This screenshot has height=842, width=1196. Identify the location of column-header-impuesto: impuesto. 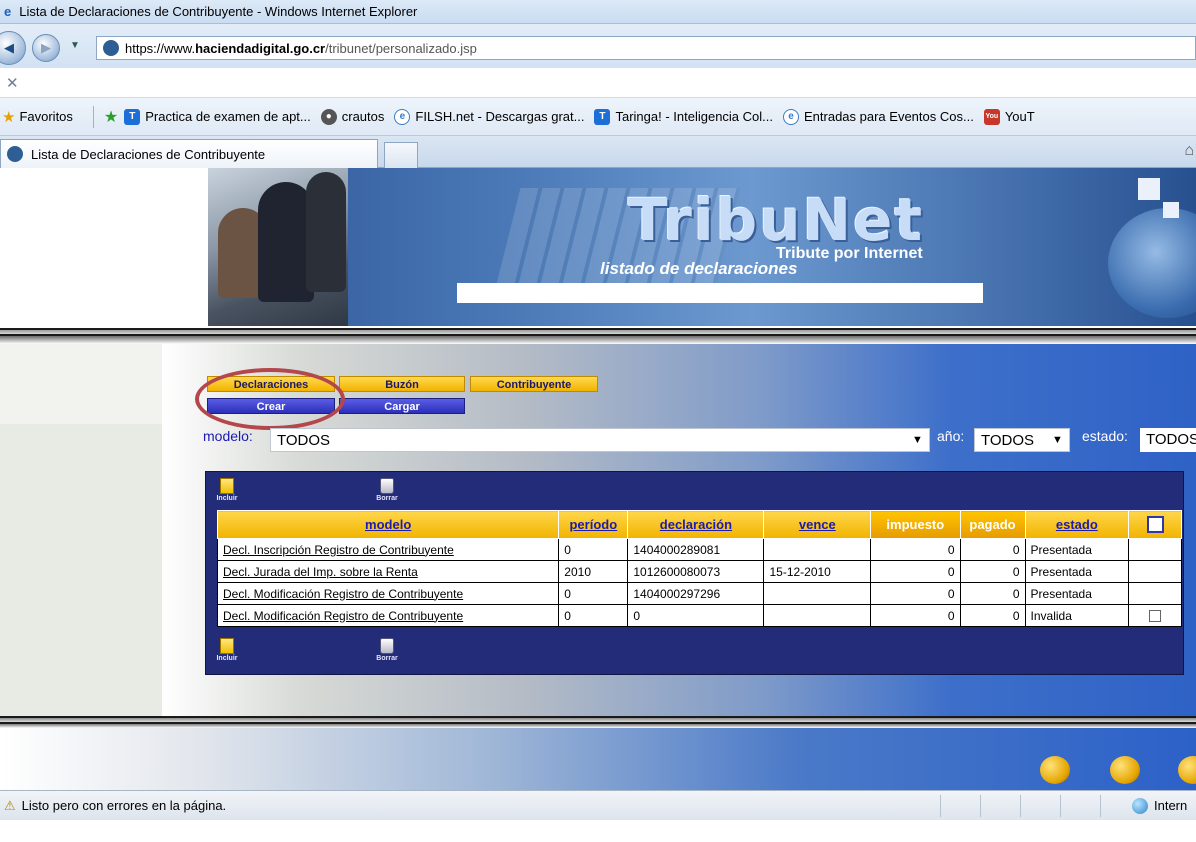
(915, 524).